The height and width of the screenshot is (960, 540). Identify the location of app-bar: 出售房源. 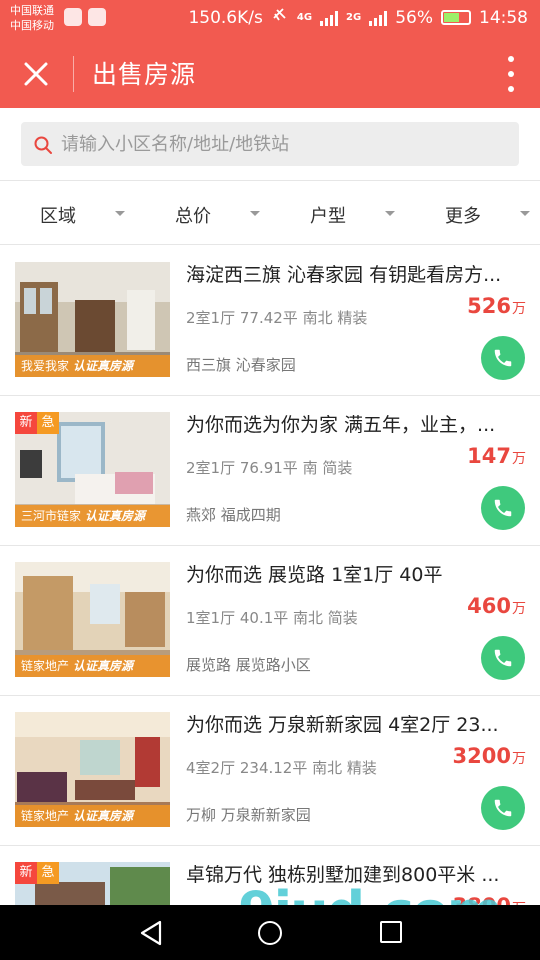
(270, 73).